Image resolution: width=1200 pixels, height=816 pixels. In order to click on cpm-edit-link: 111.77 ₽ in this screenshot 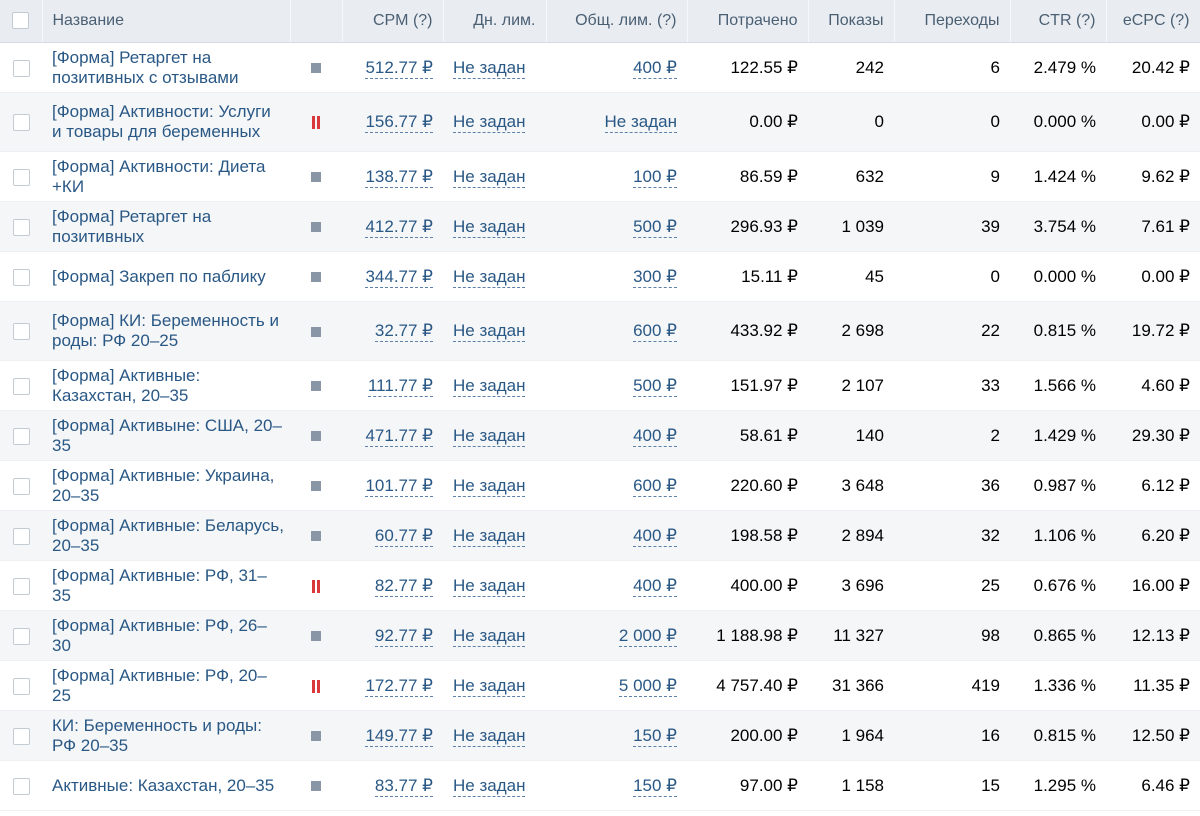, I will do `click(400, 386)`.